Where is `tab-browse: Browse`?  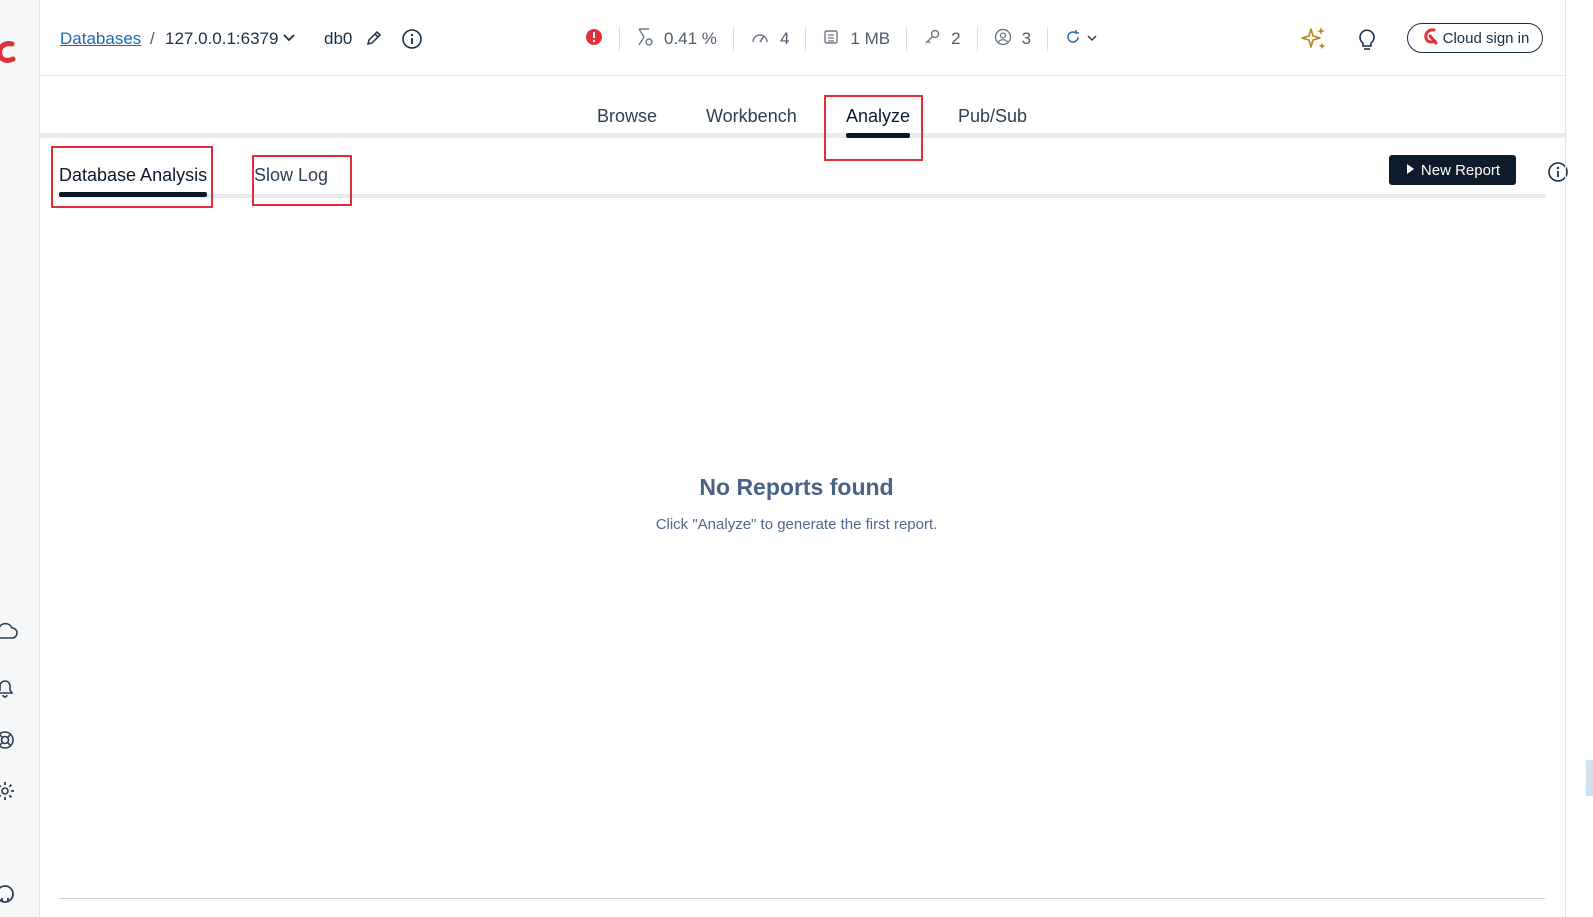
tab-browse: Browse is located at coordinates (627, 116).